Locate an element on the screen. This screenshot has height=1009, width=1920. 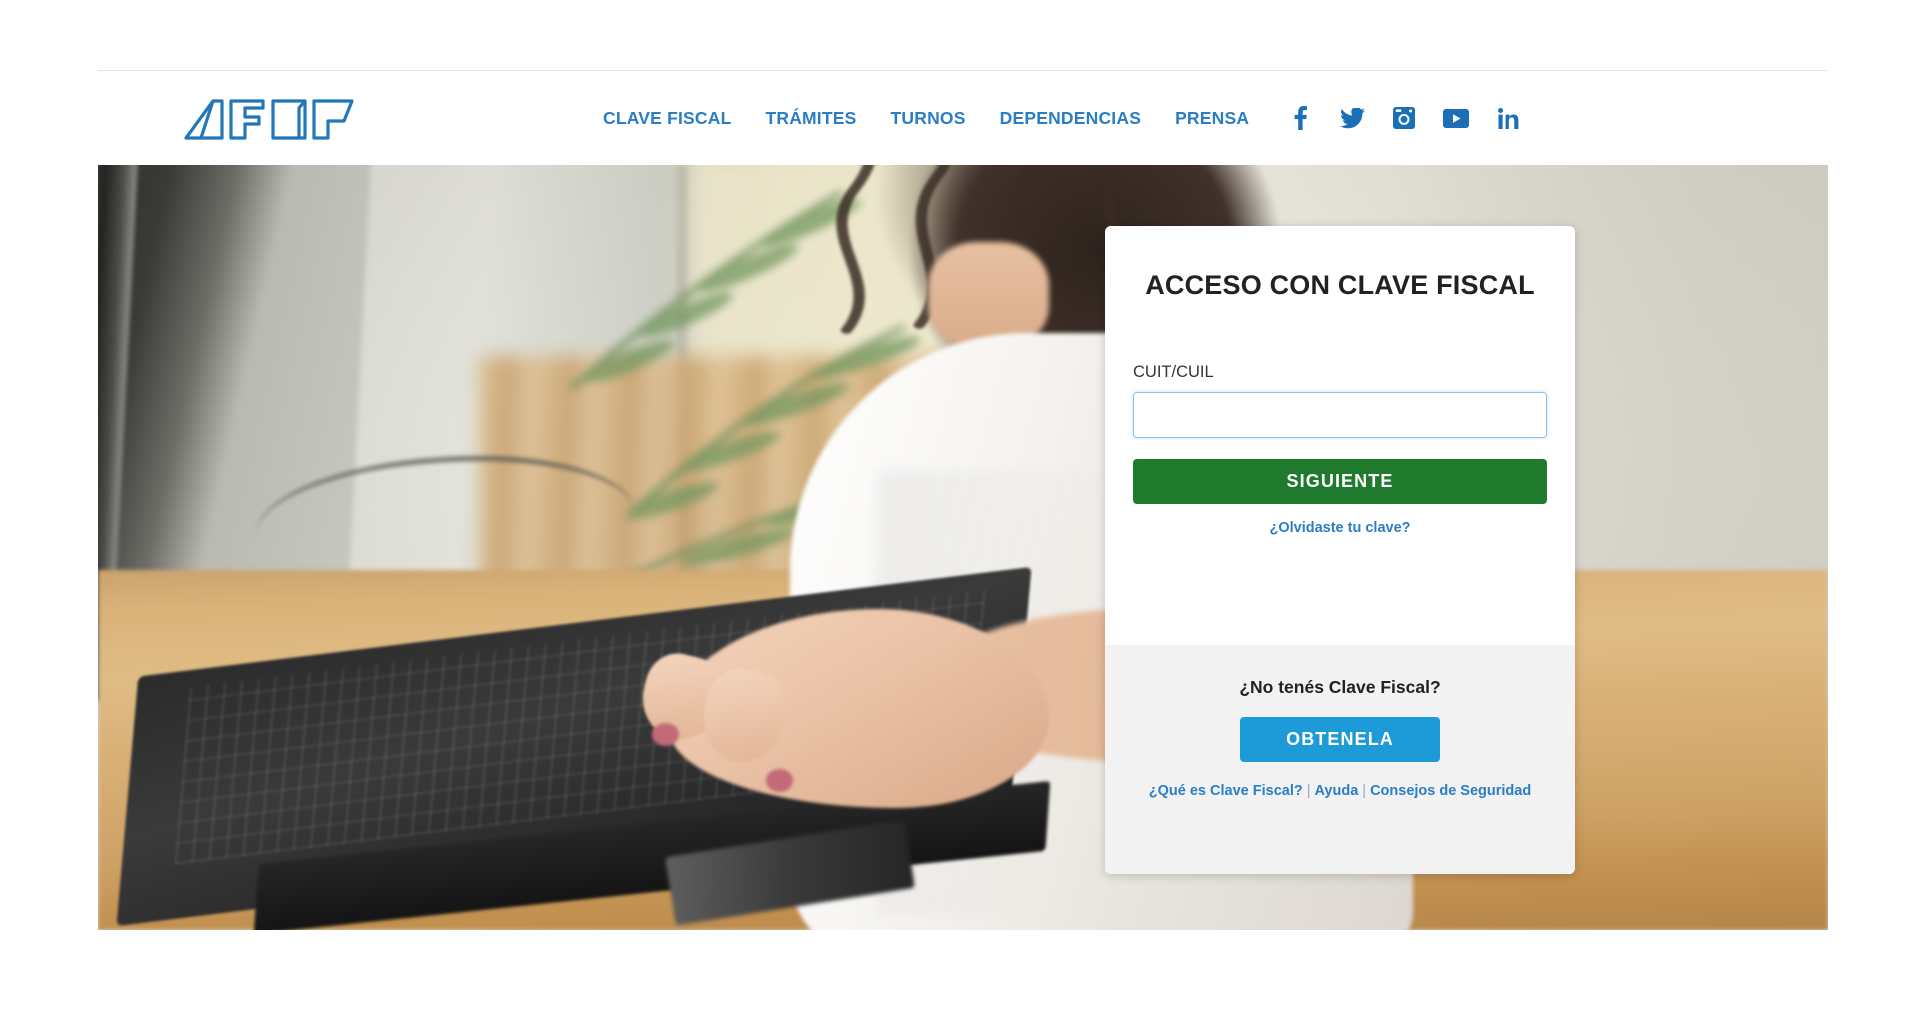
no-clave-fiscal-title: ¿No tenés Clave Fiscal? is located at coordinates (1340, 687).